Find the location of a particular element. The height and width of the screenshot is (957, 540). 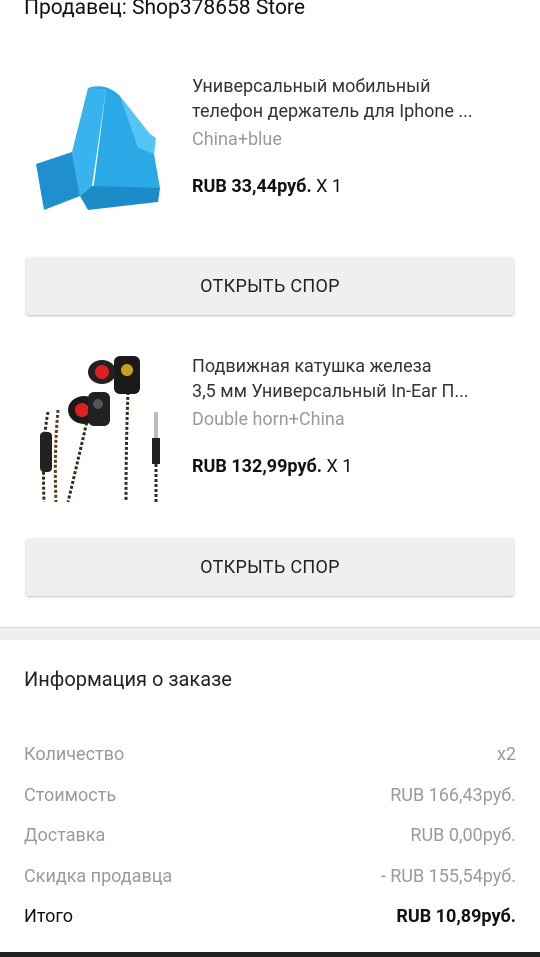

row-label: Количество is located at coordinates (74, 754).